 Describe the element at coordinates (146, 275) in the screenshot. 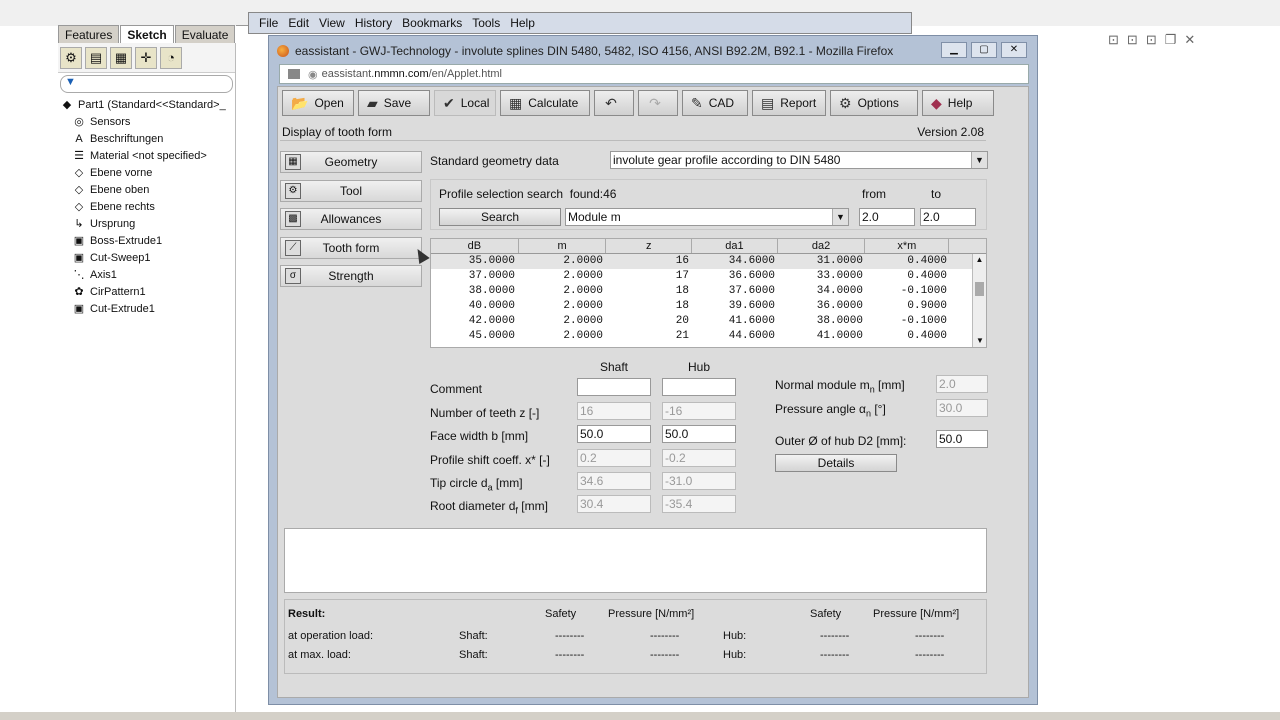

I see `tree-item: ⋱ Axis1` at that location.